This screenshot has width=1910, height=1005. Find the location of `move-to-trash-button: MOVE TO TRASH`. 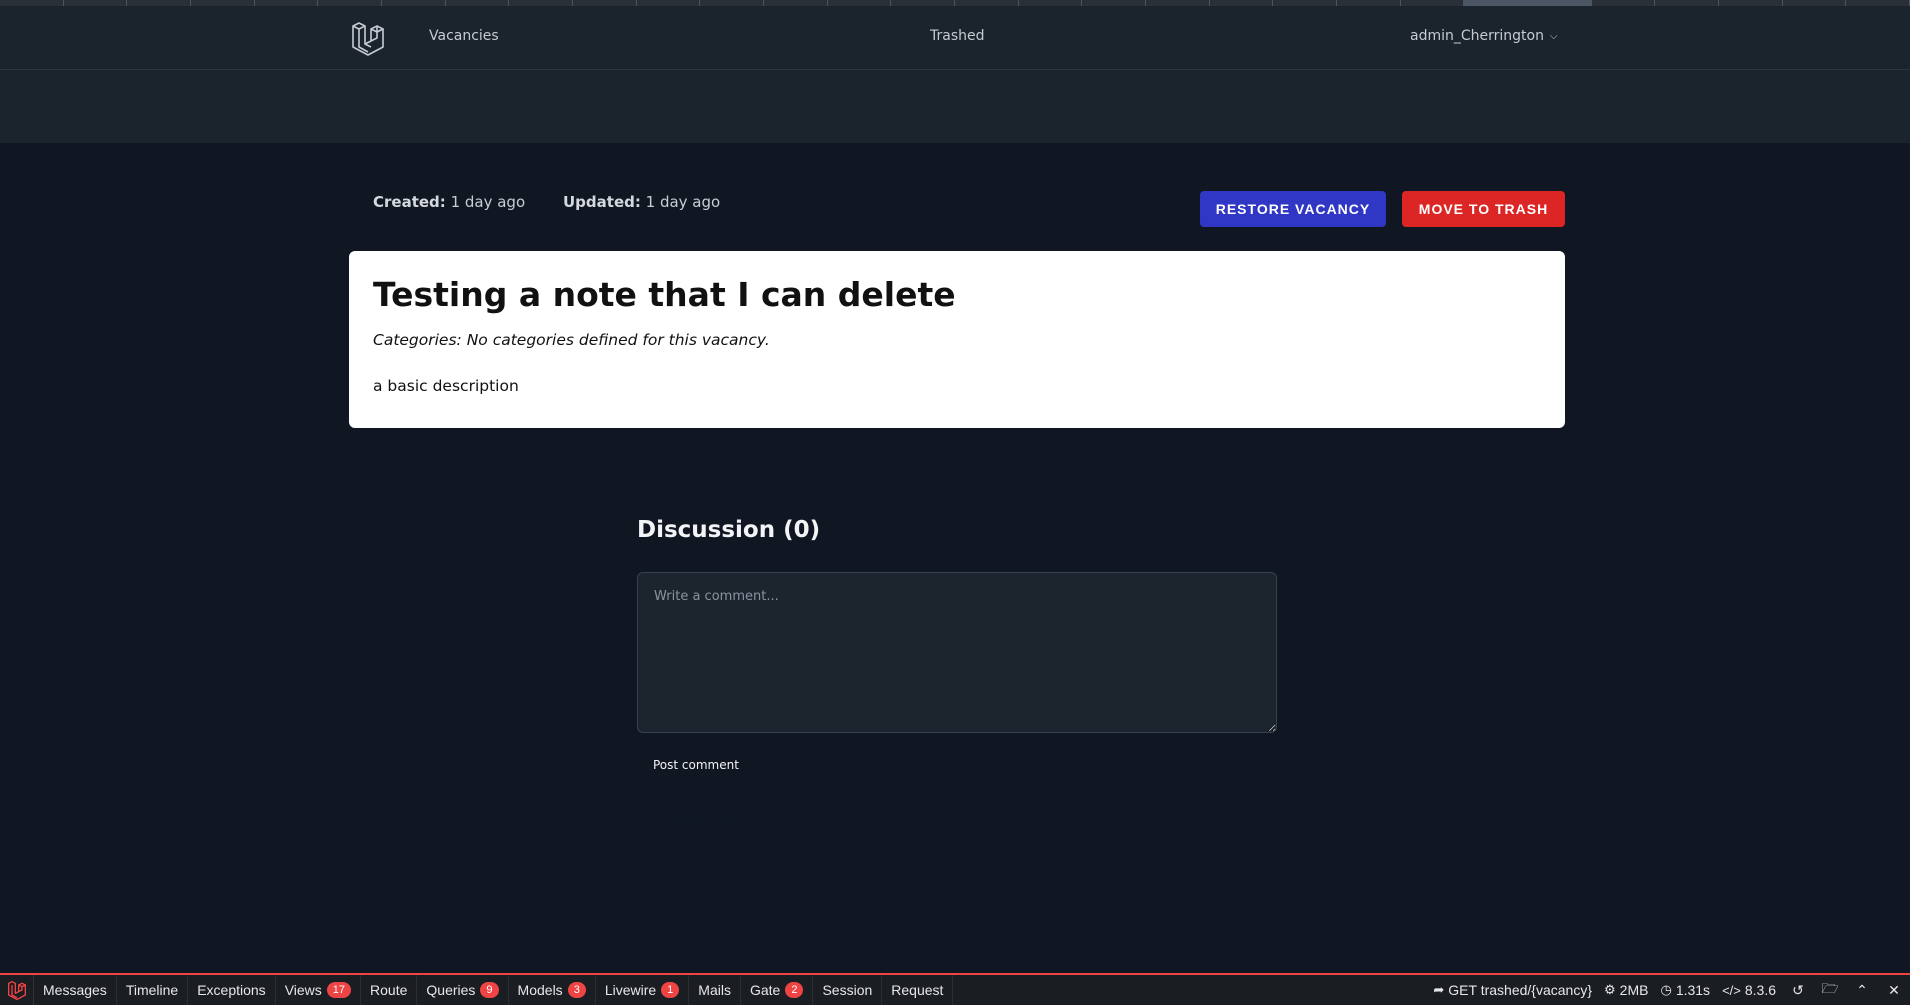

move-to-trash-button: MOVE TO TRASH is located at coordinates (1483, 209).